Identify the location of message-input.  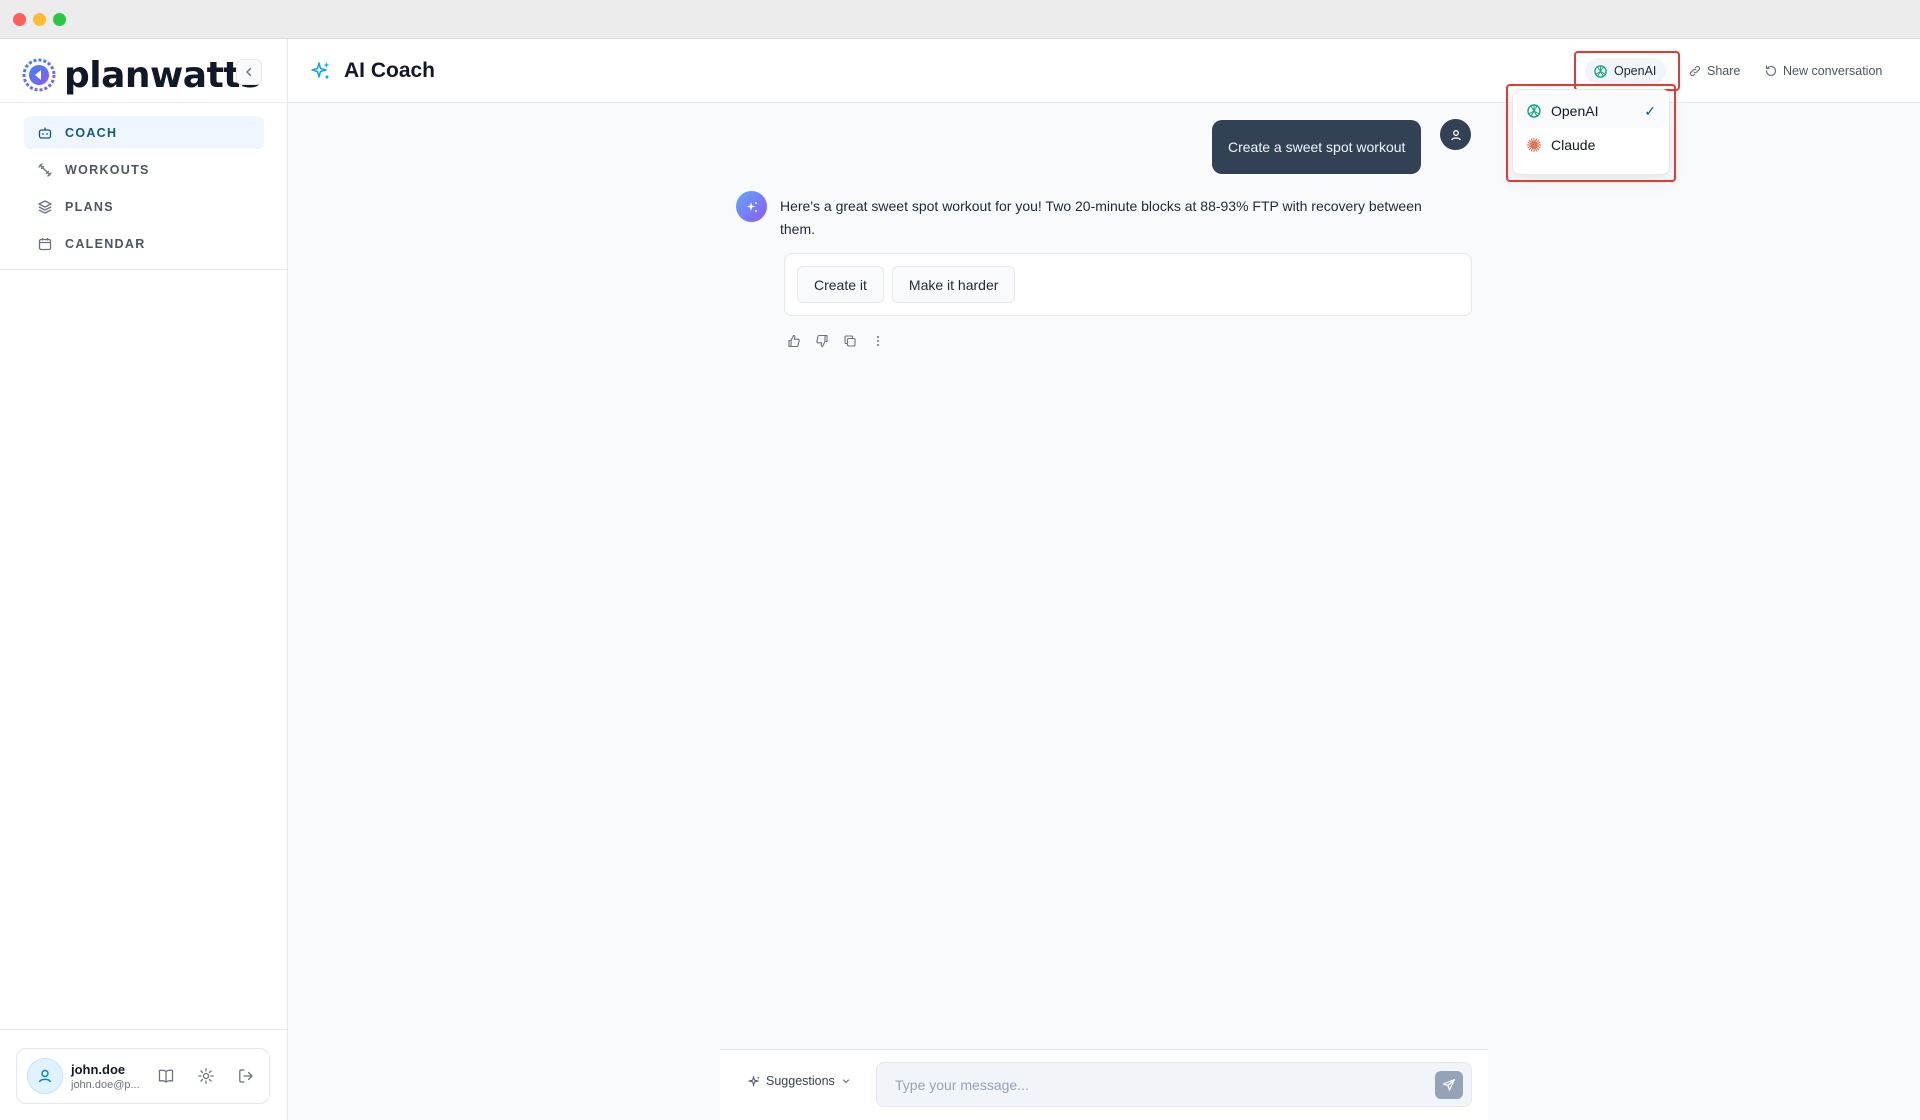
(1147, 1084).